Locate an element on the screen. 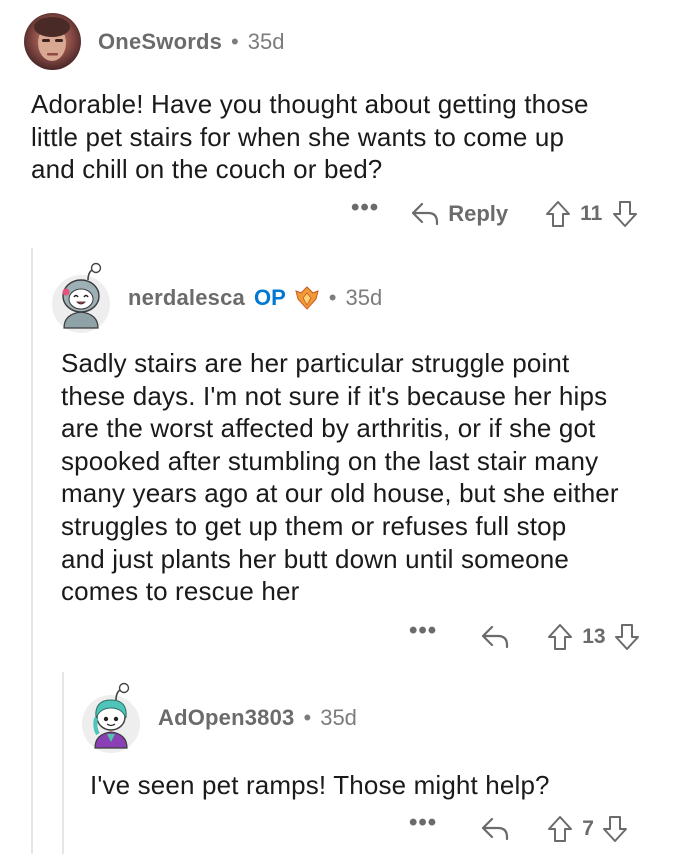 The height and width of the screenshot is (854, 700). username: AdOpen3803 is located at coordinates (226, 718).